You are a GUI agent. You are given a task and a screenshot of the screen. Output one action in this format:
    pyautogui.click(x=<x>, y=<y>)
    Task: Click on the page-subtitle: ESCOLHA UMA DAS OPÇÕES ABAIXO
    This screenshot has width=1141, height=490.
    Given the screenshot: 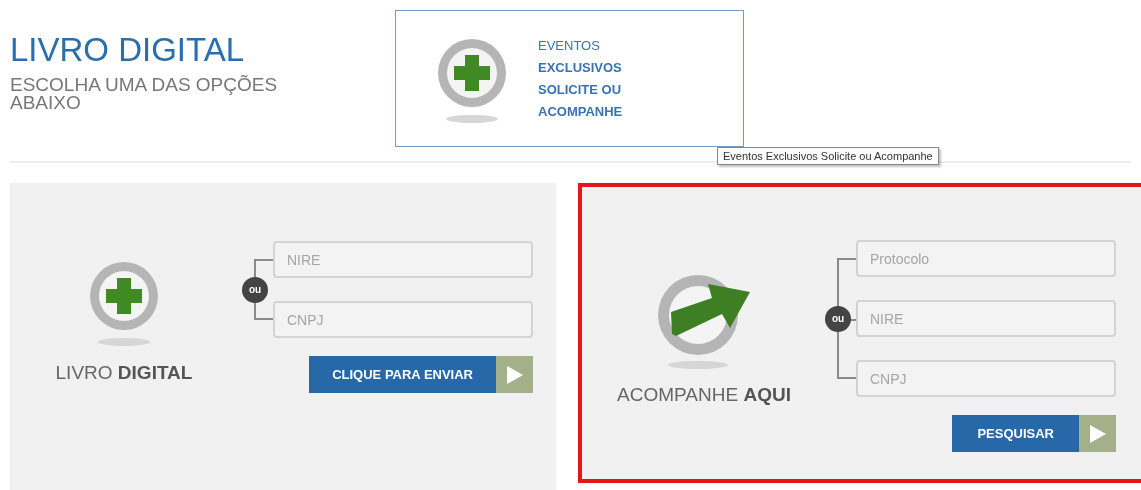 What is the action you would take?
    pyautogui.click(x=144, y=94)
    